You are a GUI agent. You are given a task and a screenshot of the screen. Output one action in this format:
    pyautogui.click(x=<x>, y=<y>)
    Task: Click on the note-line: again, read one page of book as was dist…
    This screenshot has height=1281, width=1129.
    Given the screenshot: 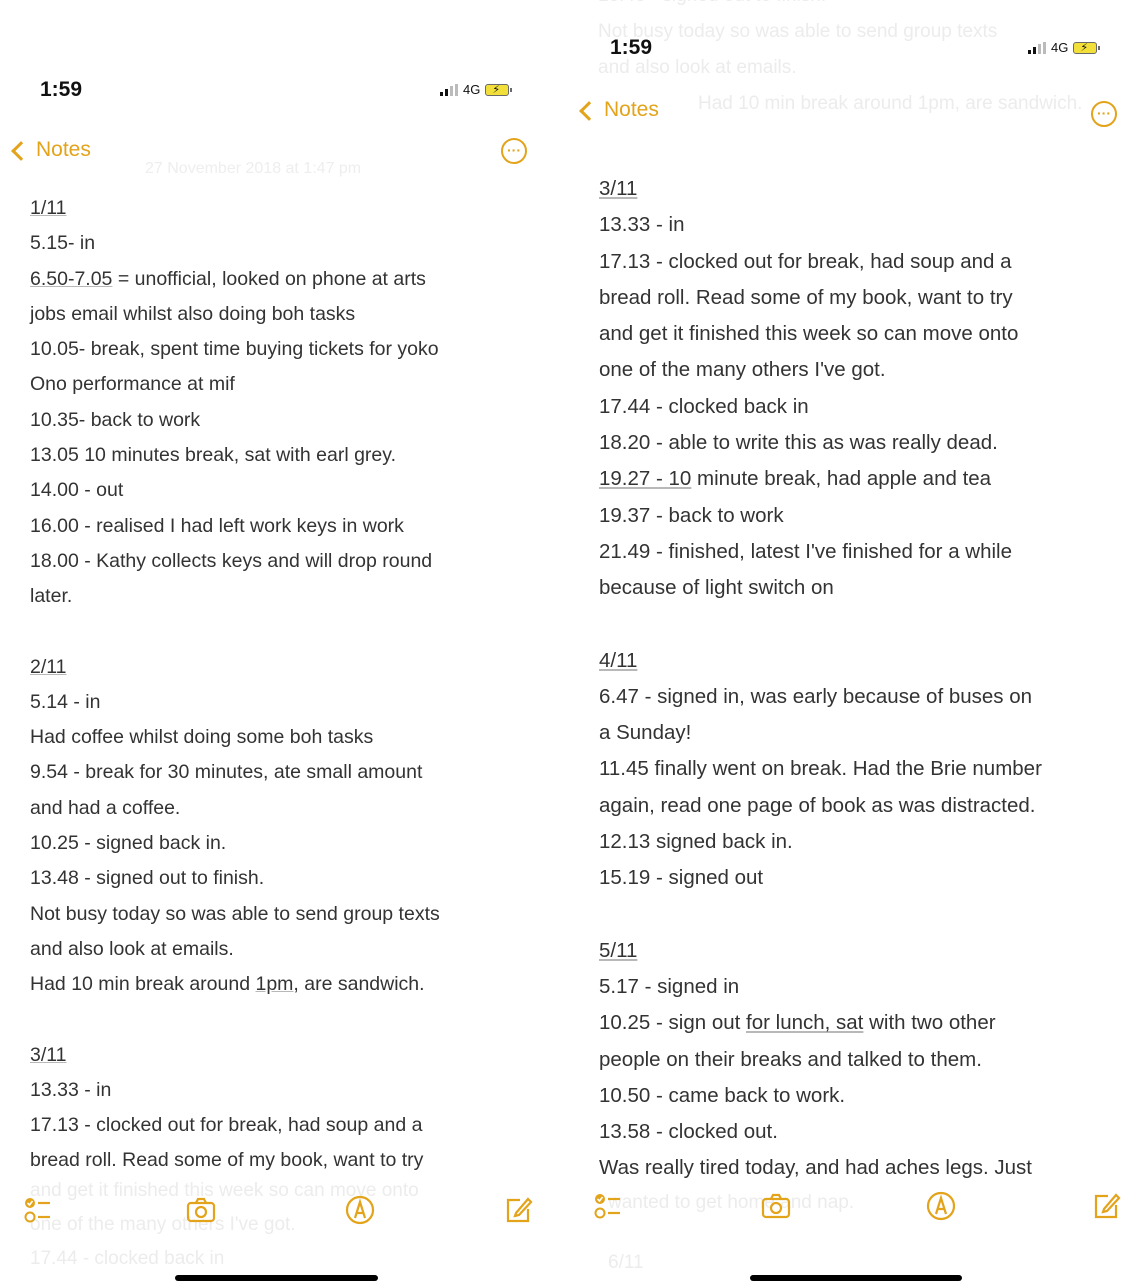 What is the action you would take?
    pyautogui.click(x=817, y=805)
    